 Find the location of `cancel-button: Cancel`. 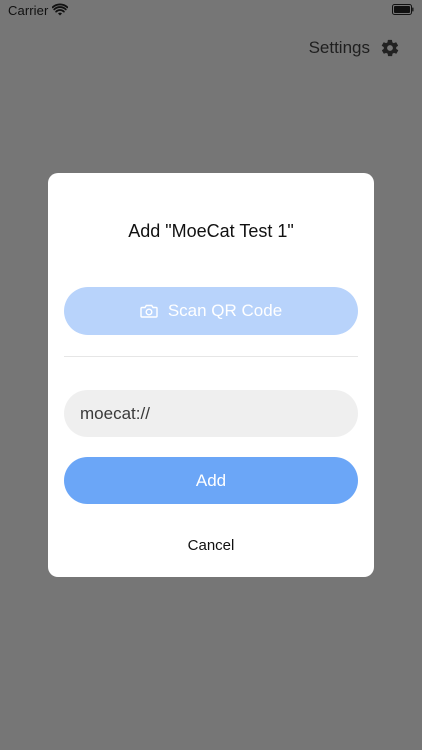

cancel-button: Cancel is located at coordinates (211, 545).